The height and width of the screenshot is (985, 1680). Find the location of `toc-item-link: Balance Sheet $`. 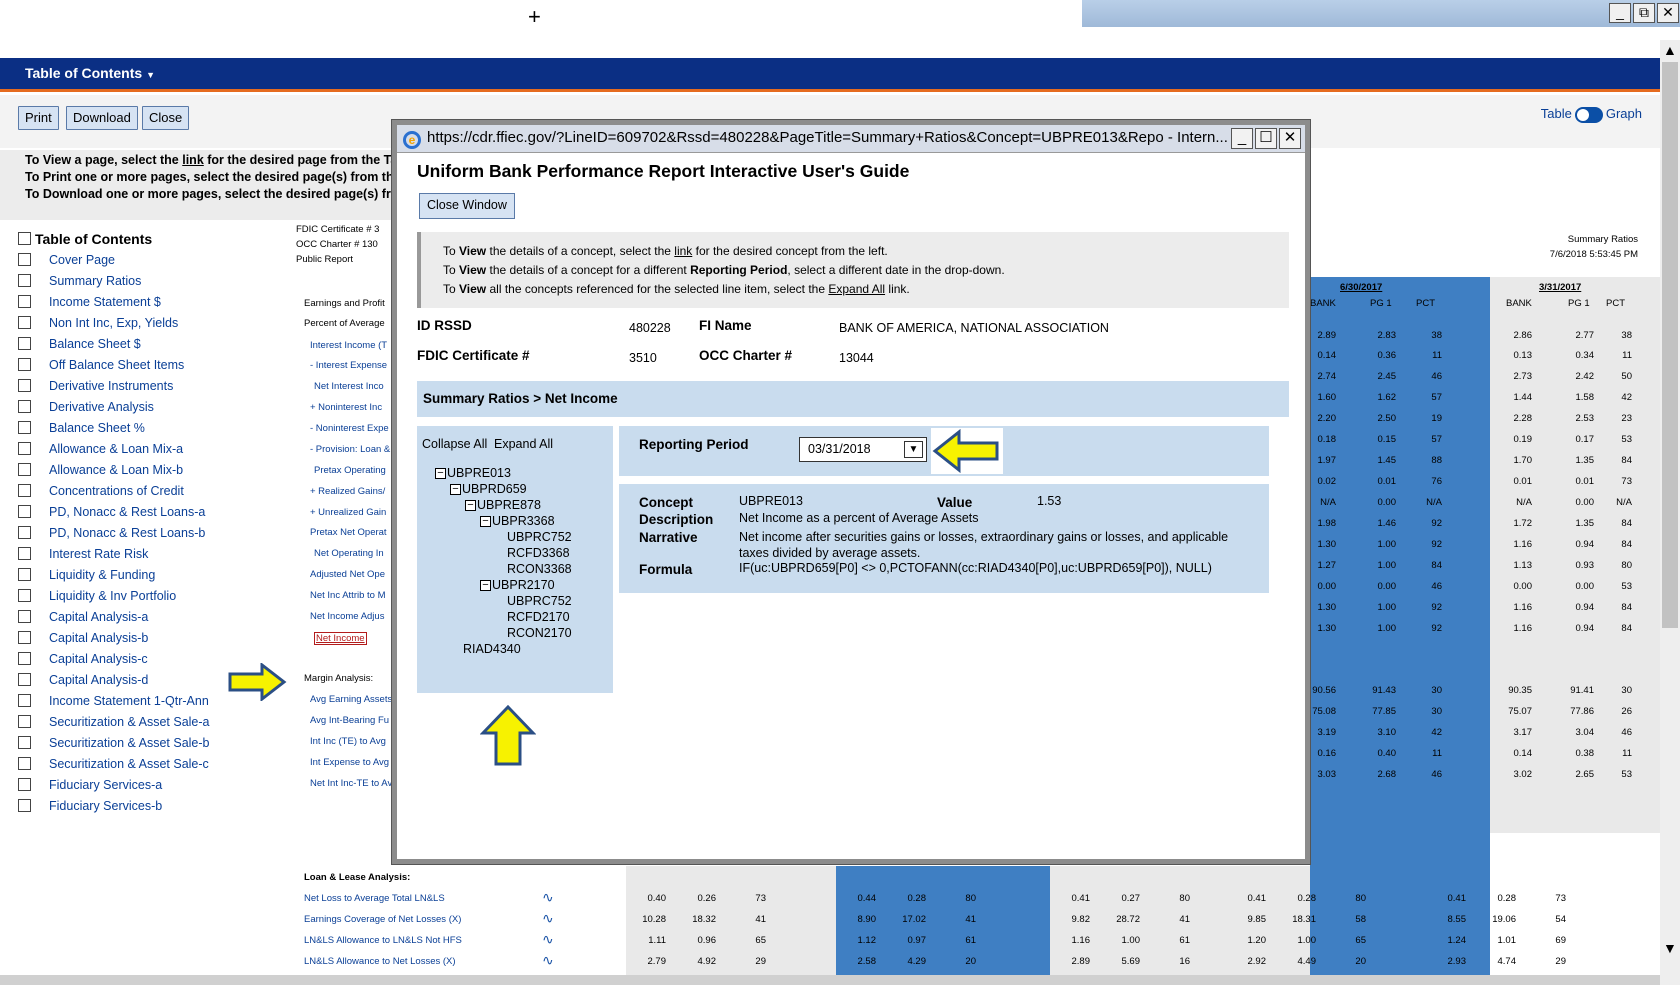

toc-item-link: Balance Sheet $ is located at coordinates (95, 344).